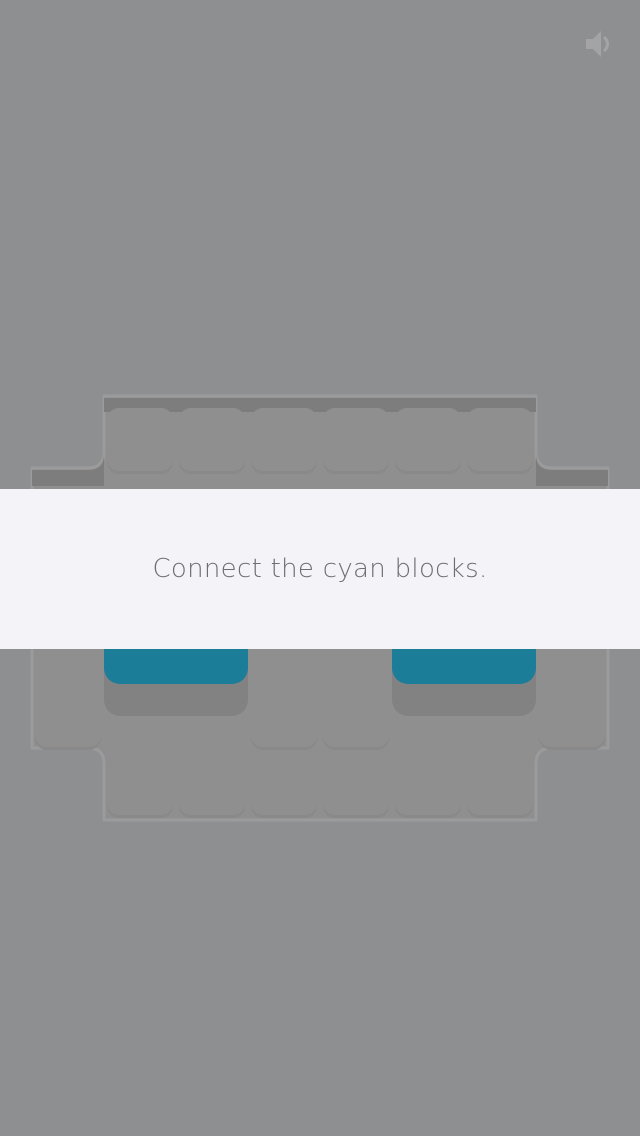  I want to click on instruction-text: Connect the cyan blocks., so click(320, 569).